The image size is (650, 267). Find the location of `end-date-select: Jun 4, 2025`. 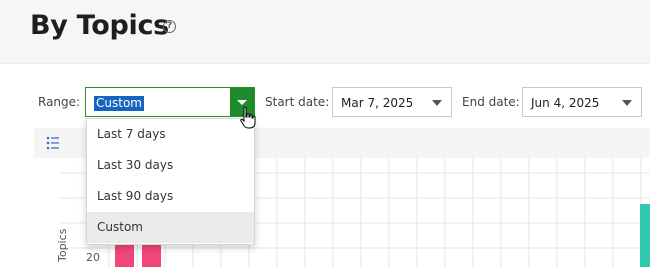

end-date-select: Jun 4, 2025 is located at coordinates (582, 102).